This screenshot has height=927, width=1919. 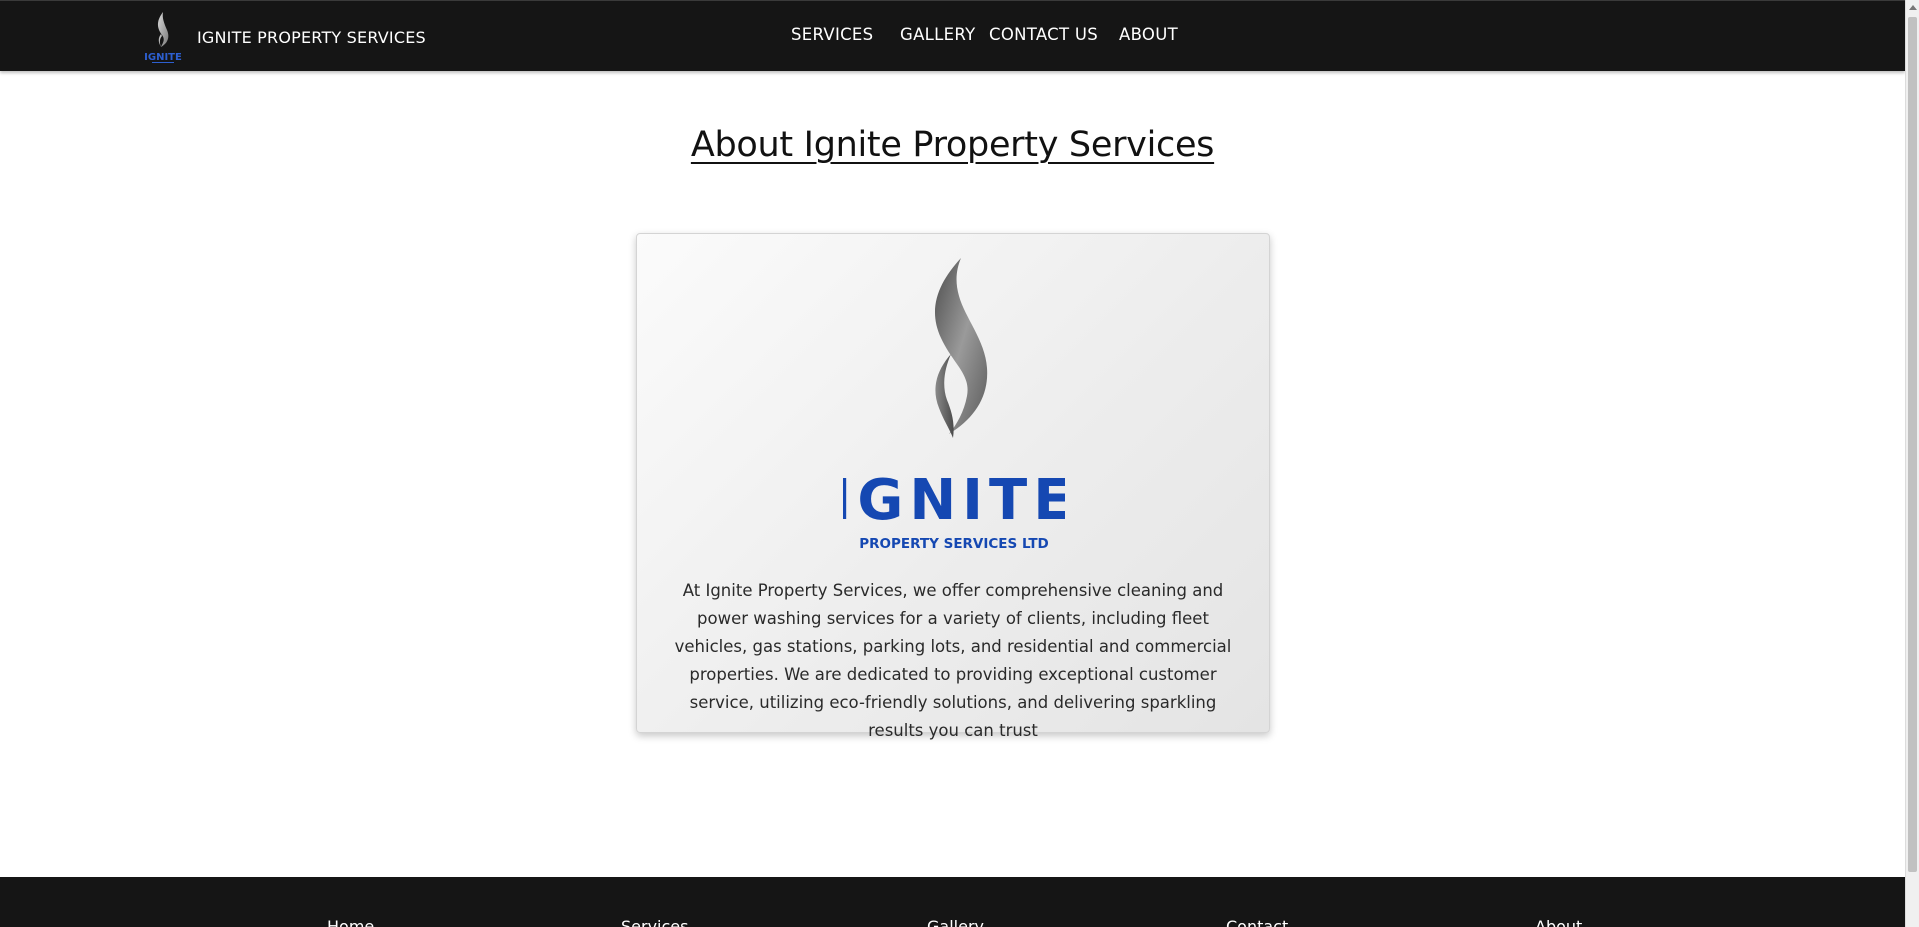 I want to click on nav-link-services: SERVICES, so click(x=832, y=34).